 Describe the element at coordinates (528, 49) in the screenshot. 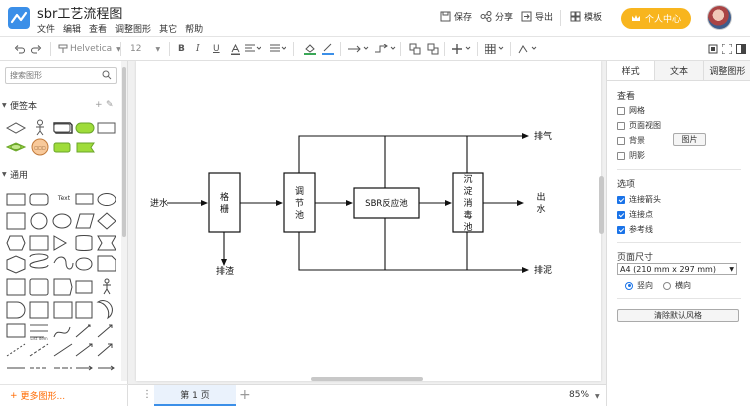

I see `waypoints-icon` at that location.